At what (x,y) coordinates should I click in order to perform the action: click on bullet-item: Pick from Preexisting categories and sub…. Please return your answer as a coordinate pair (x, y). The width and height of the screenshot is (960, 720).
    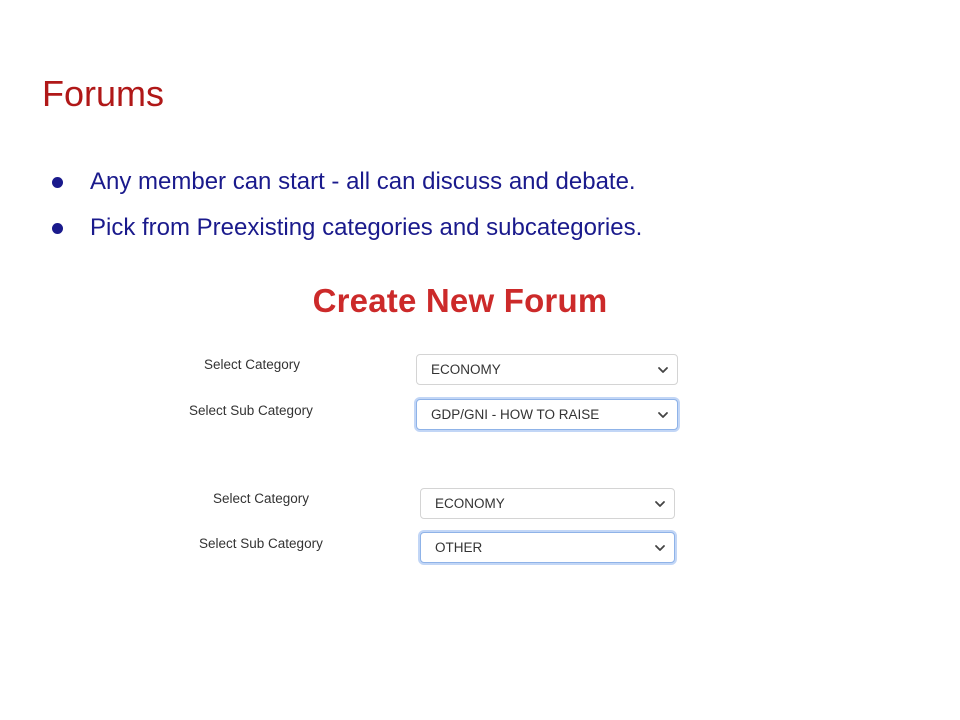
    Looking at the image, I should click on (347, 228).